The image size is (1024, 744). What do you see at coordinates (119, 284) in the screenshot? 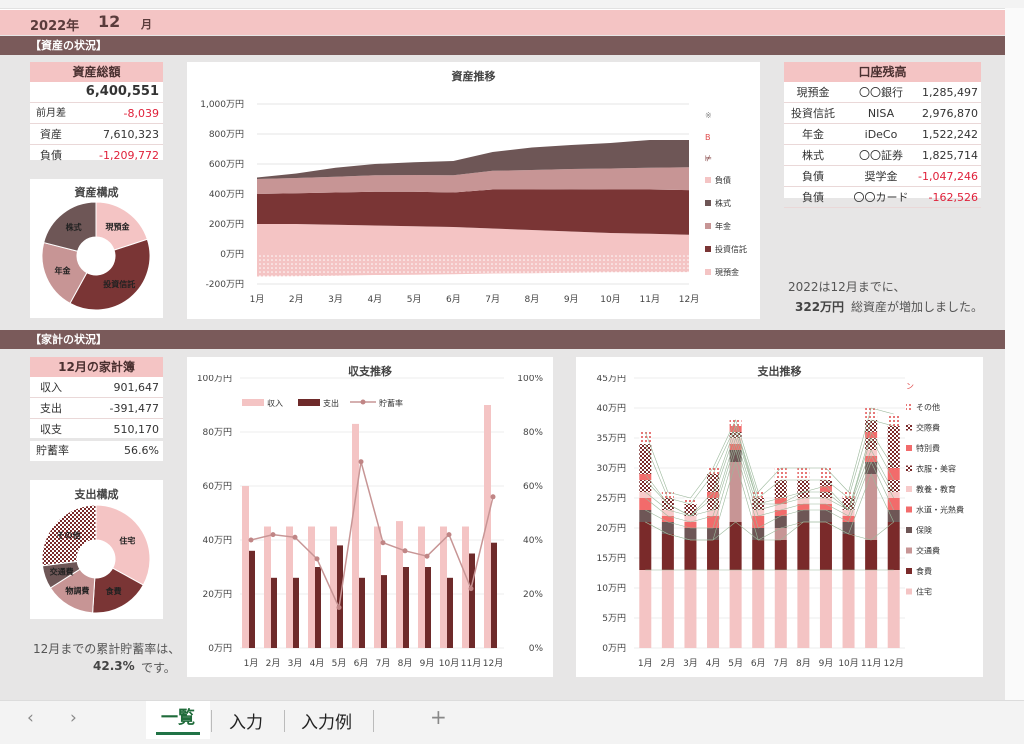
I see `asset-pie-label: 投資信託` at bounding box center [119, 284].